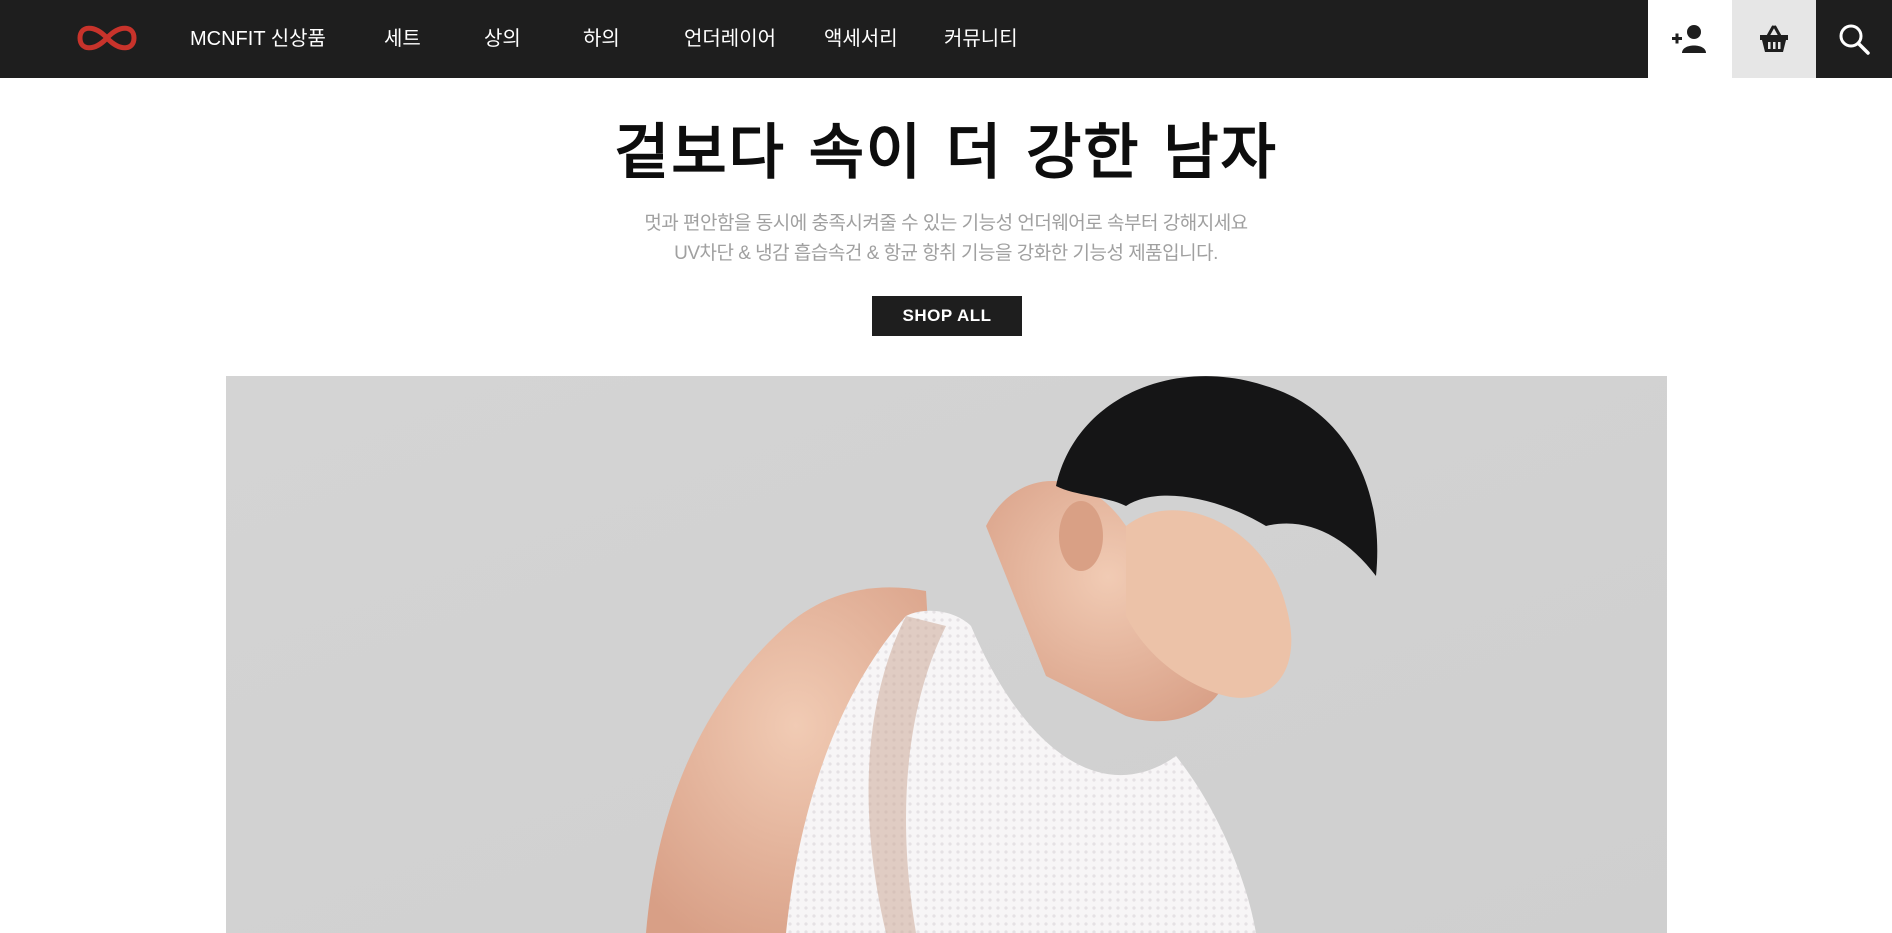 The image size is (1892, 933). I want to click on menu-item-accessories: 액세서리, so click(861, 36).